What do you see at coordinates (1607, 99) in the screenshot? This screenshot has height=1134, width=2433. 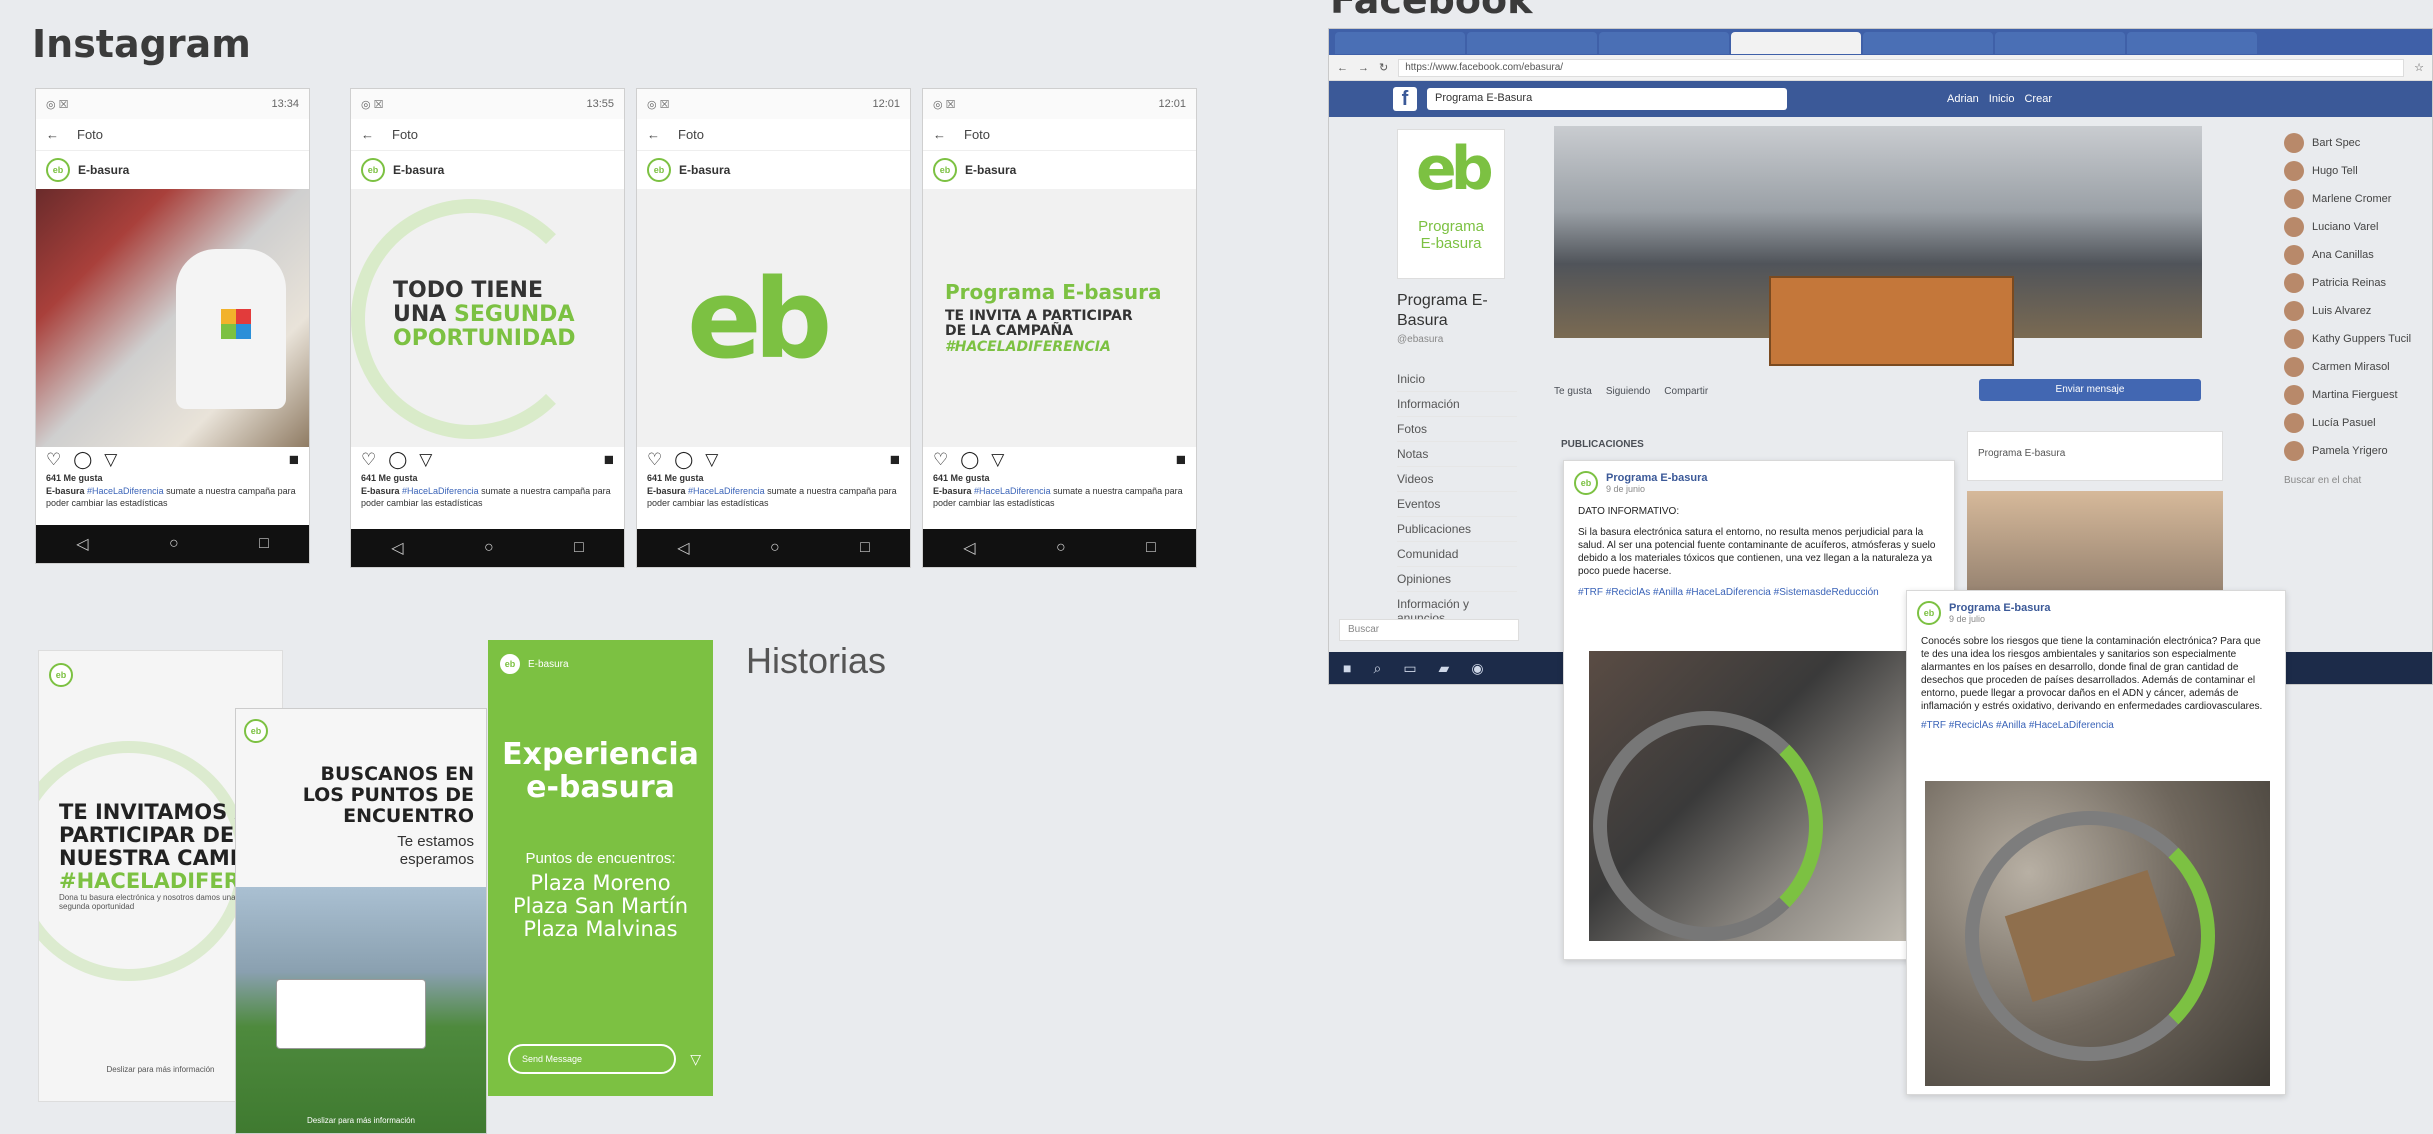 I see `fb-search-input: Programa E-Basura` at bounding box center [1607, 99].